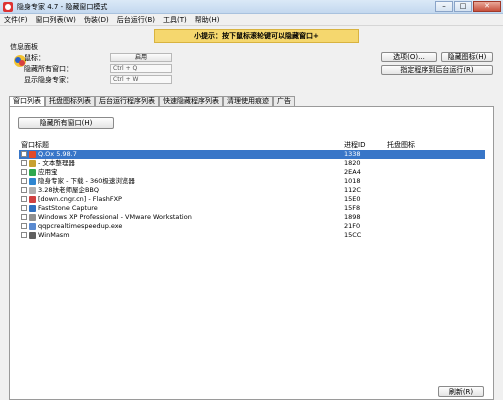  I want to click on row-pid: 1820, so click(352, 163).